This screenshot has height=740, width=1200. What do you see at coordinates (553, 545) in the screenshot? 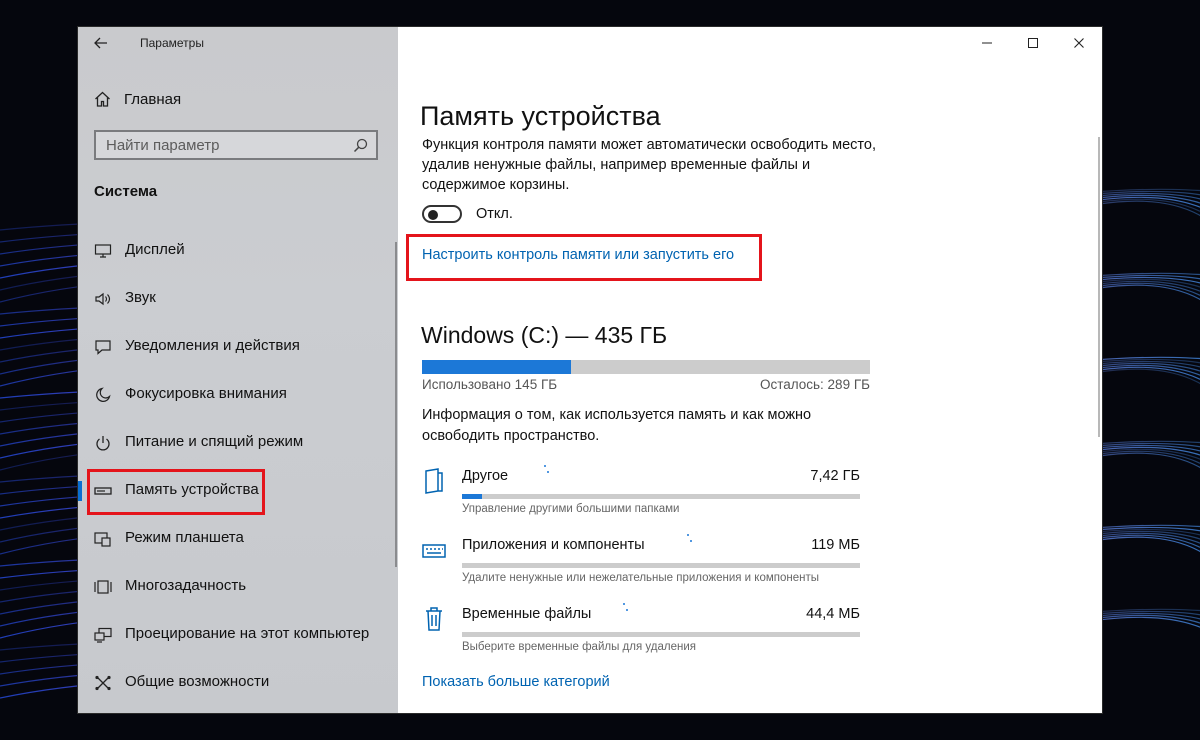
I see `category-name: Приложения и компоненты` at bounding box center [553, 545].